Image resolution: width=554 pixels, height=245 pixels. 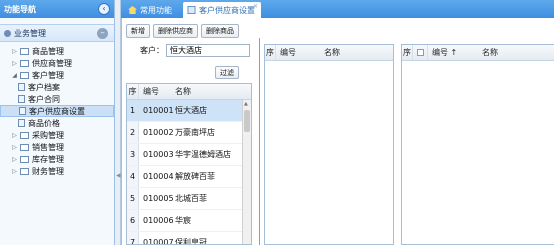 I want to click on table-row: 2 010002 万豪南坪店, so click(x=189, y=133).